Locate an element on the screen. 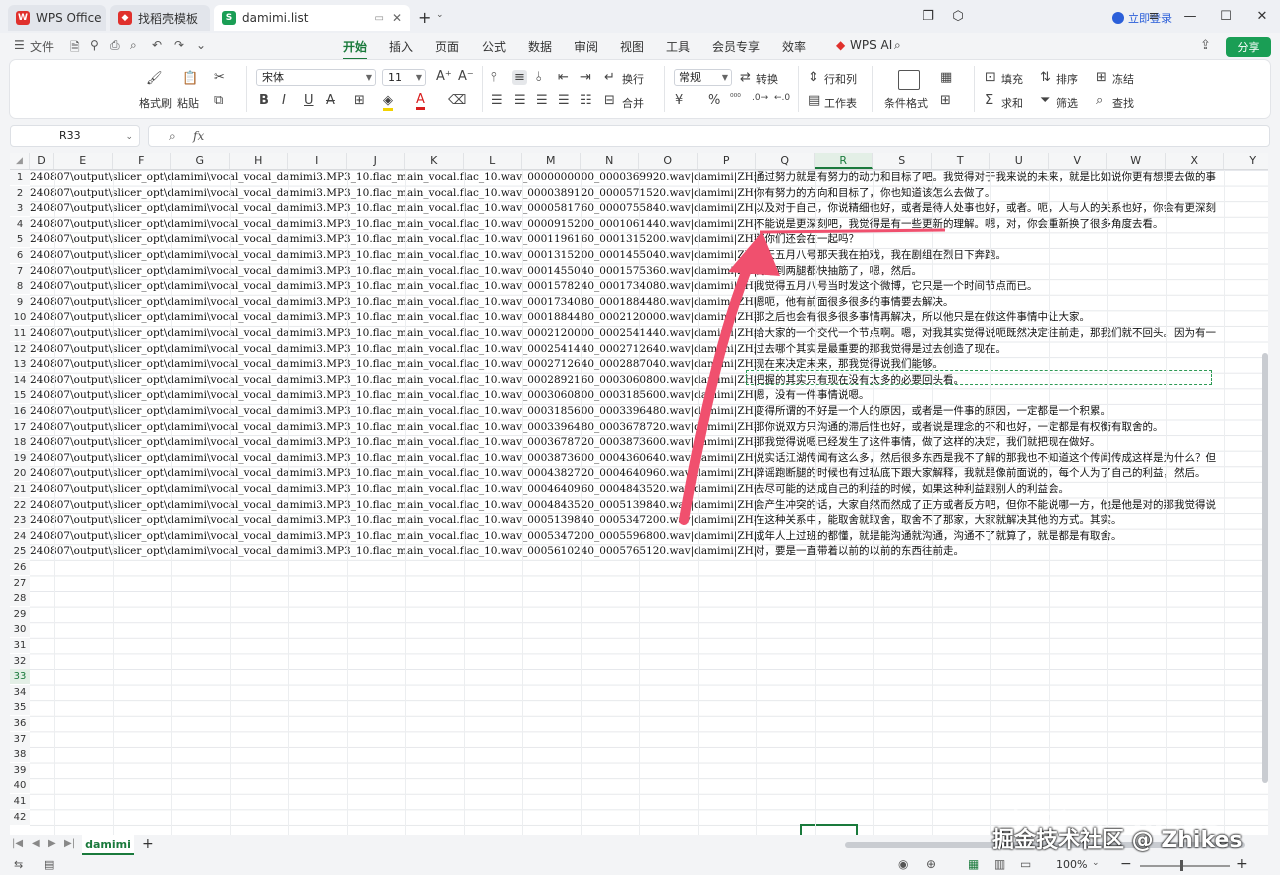 The image size is (1280, 875). arrow-head is located at coordinates (754, 254).